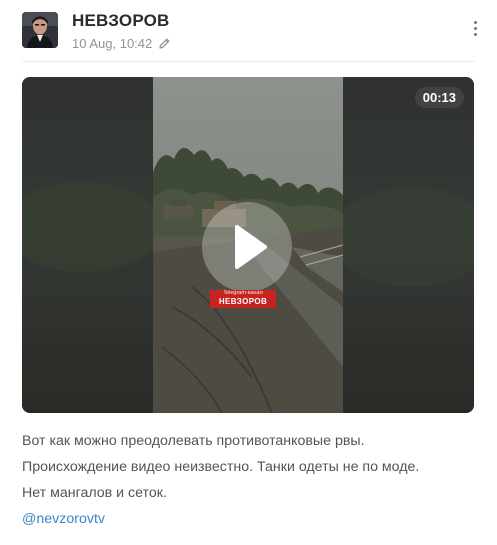 The image size is (497, 545). Describe the element at coordinates (164, 43) in the screenshot. I see `pencil-icon` at that location.